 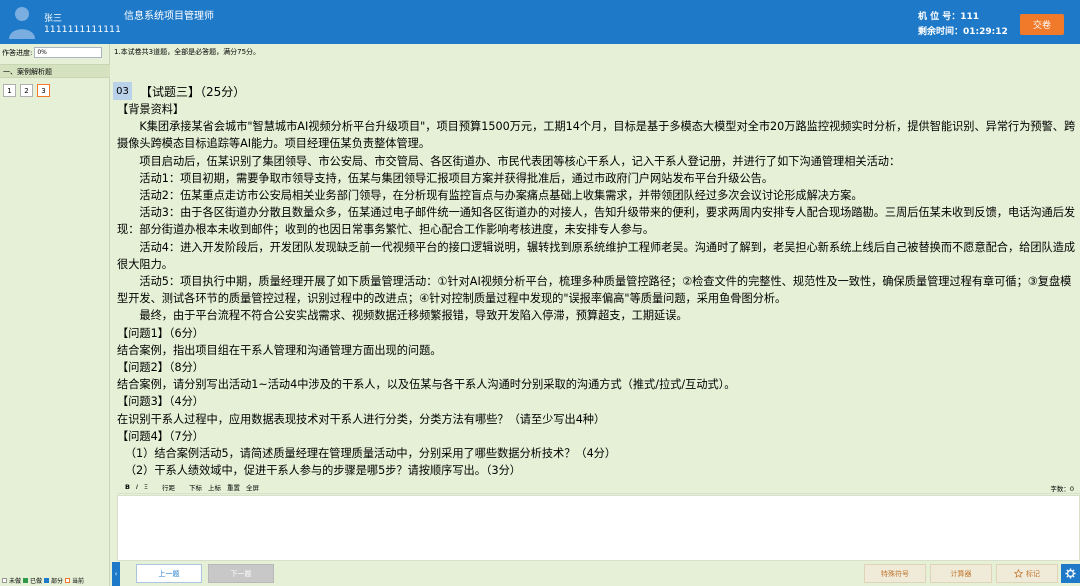 I want to click on legend-undone-swatch, so click(x=4, y=580).